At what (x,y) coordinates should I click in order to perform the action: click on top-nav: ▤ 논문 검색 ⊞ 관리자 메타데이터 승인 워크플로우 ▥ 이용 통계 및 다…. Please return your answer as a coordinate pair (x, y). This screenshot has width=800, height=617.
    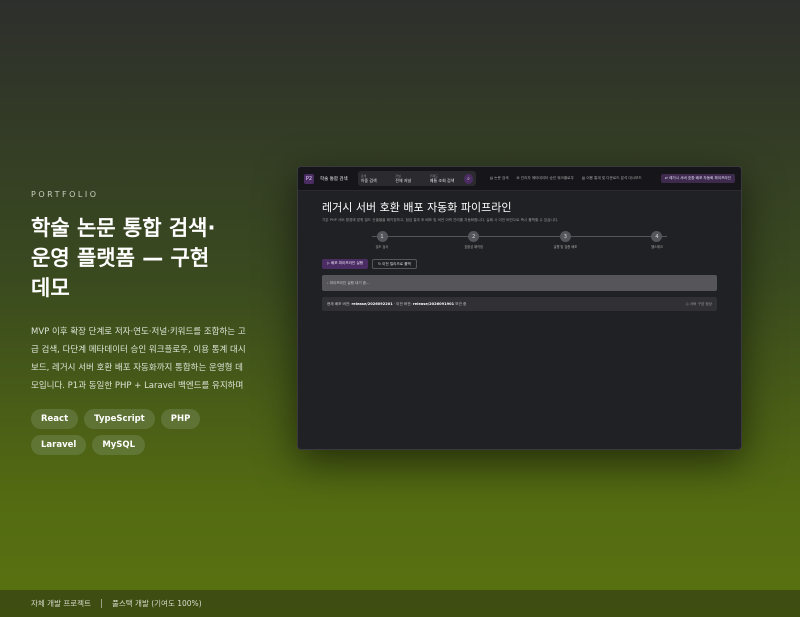
    Looking at the image, I should click on (566, 178).